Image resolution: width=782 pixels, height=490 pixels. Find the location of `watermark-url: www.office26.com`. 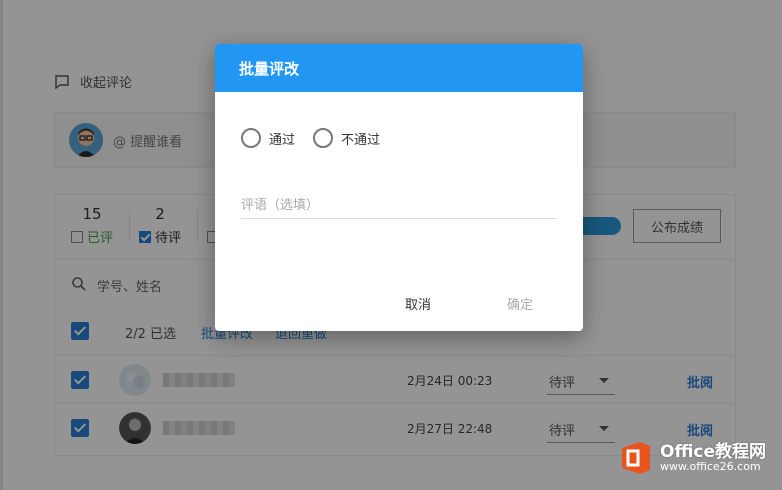

watermark-url: www.office26.com is located at coordinates (710, 467).